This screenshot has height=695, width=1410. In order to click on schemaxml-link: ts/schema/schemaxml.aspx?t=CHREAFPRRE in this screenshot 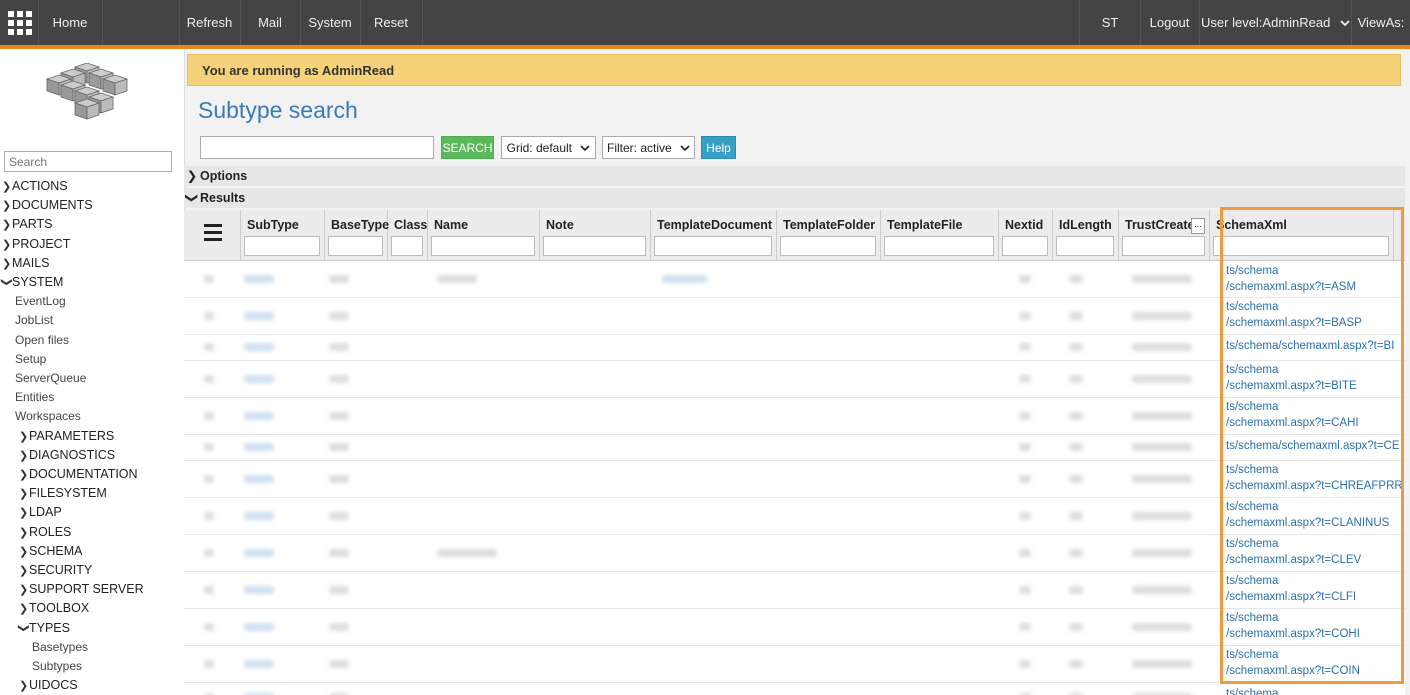, I will do `click(1313, 478)`.